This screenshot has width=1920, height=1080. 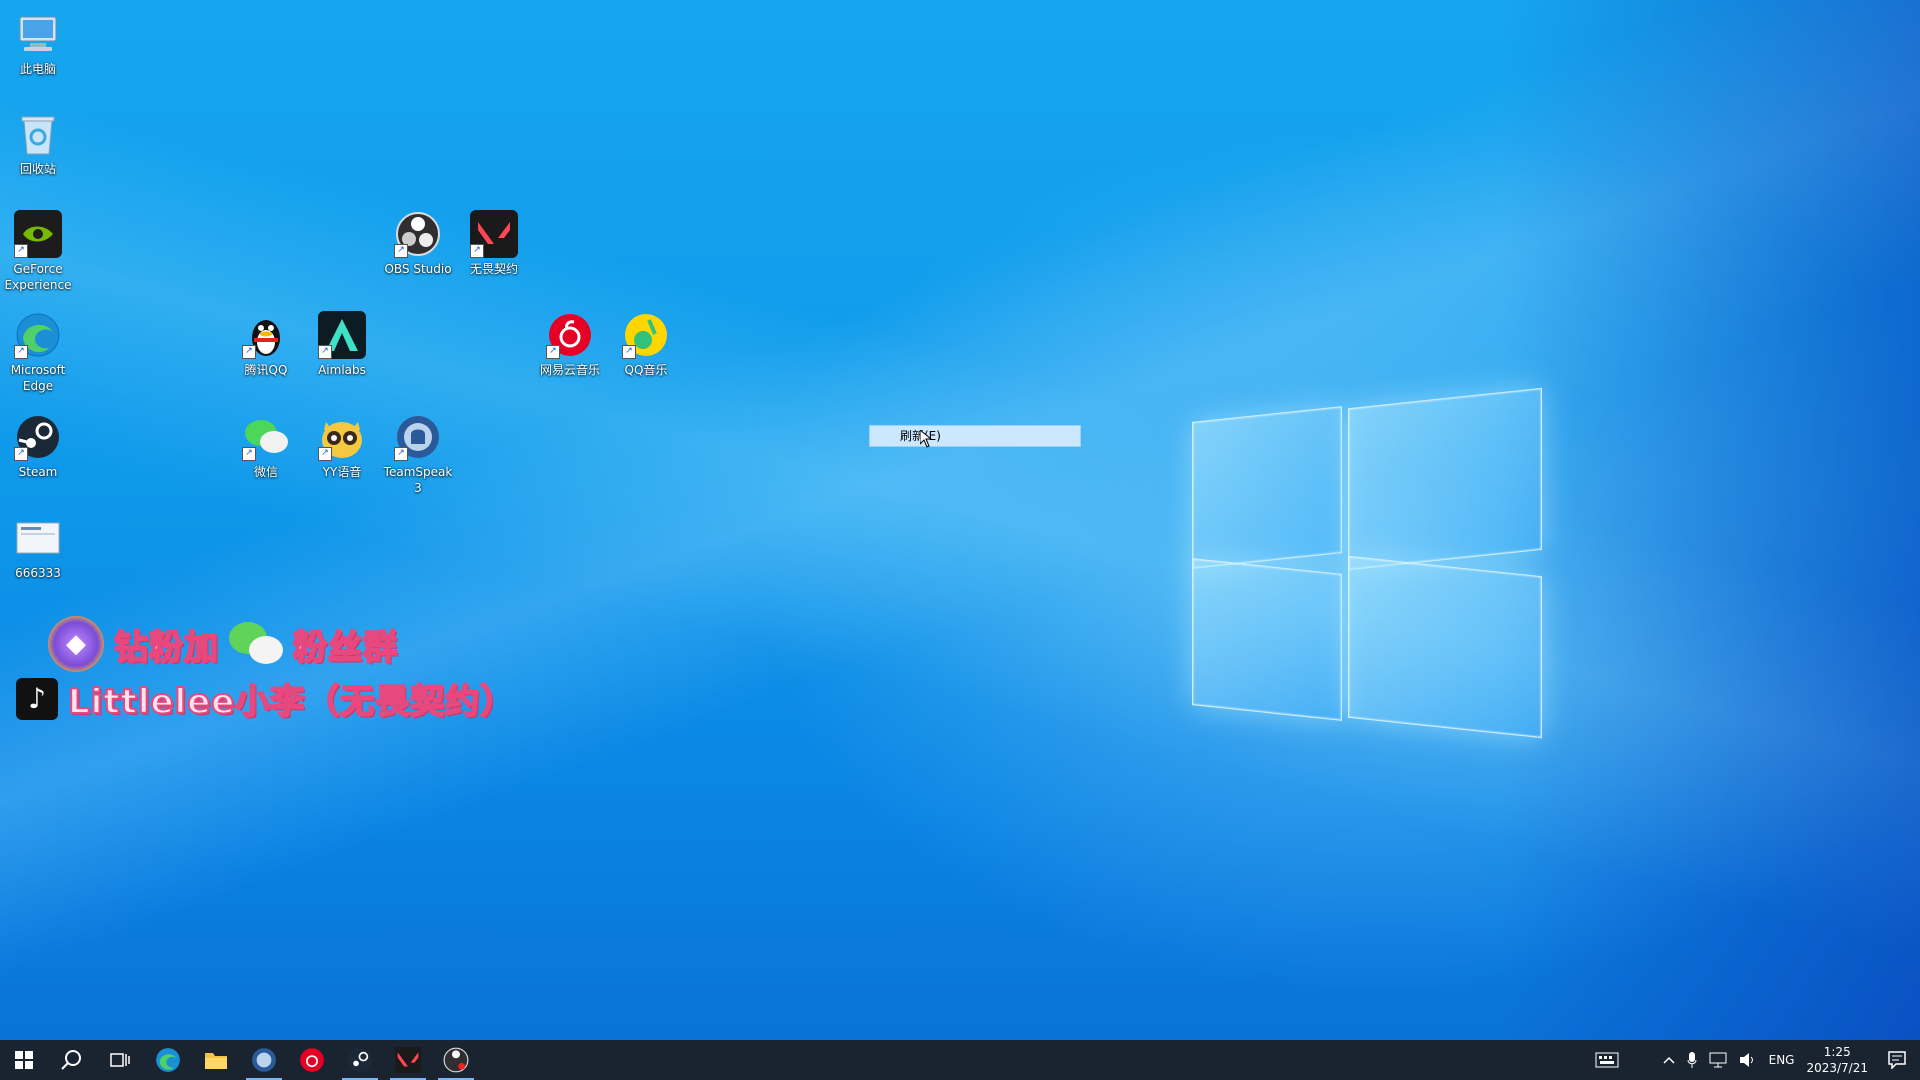 I want to click on desktop-icon-teamspeak: ↗ TeamSpeak 3, so click(x=418, y=454).